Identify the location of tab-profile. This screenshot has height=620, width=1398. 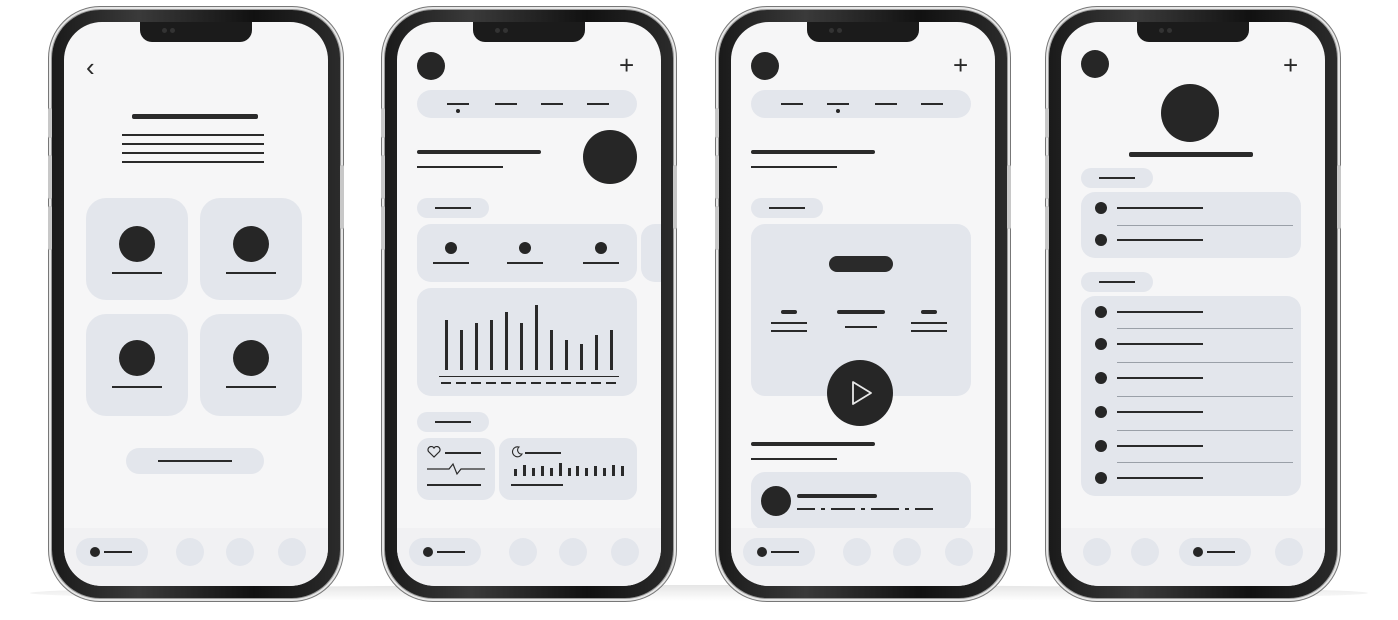
(1215, 552).